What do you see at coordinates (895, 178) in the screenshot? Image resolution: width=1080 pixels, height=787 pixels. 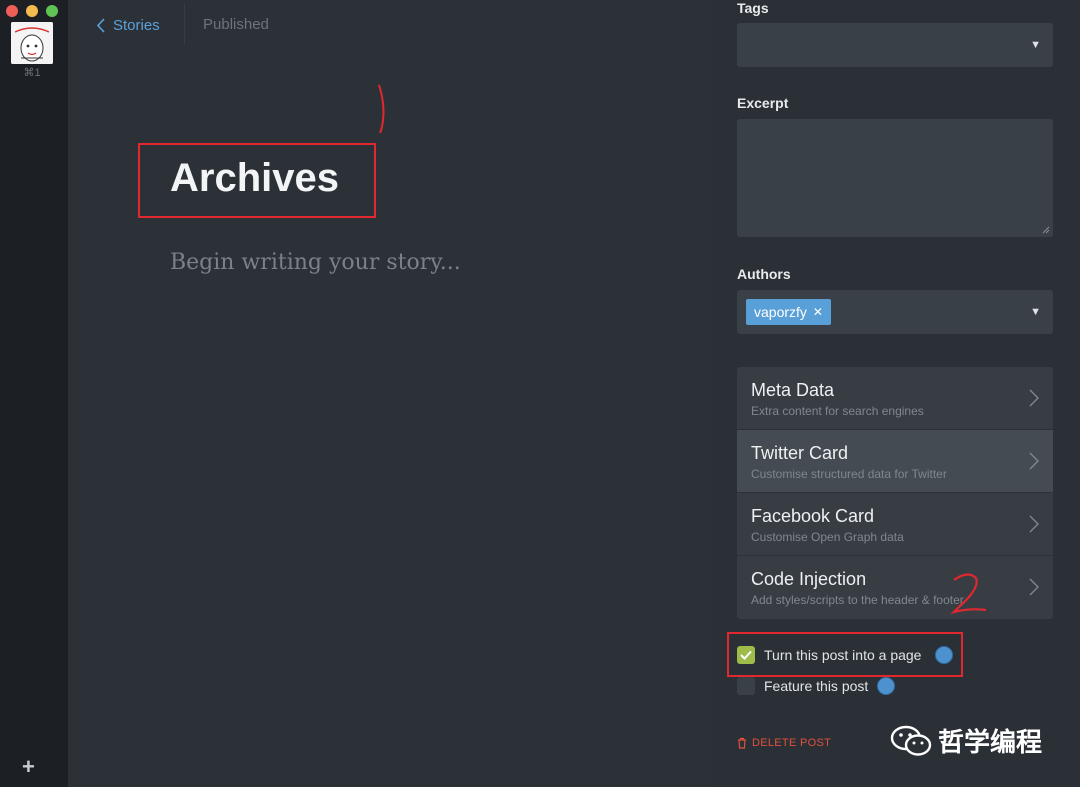 I see `excerpt-textarea` at bounding box center [895, 178].